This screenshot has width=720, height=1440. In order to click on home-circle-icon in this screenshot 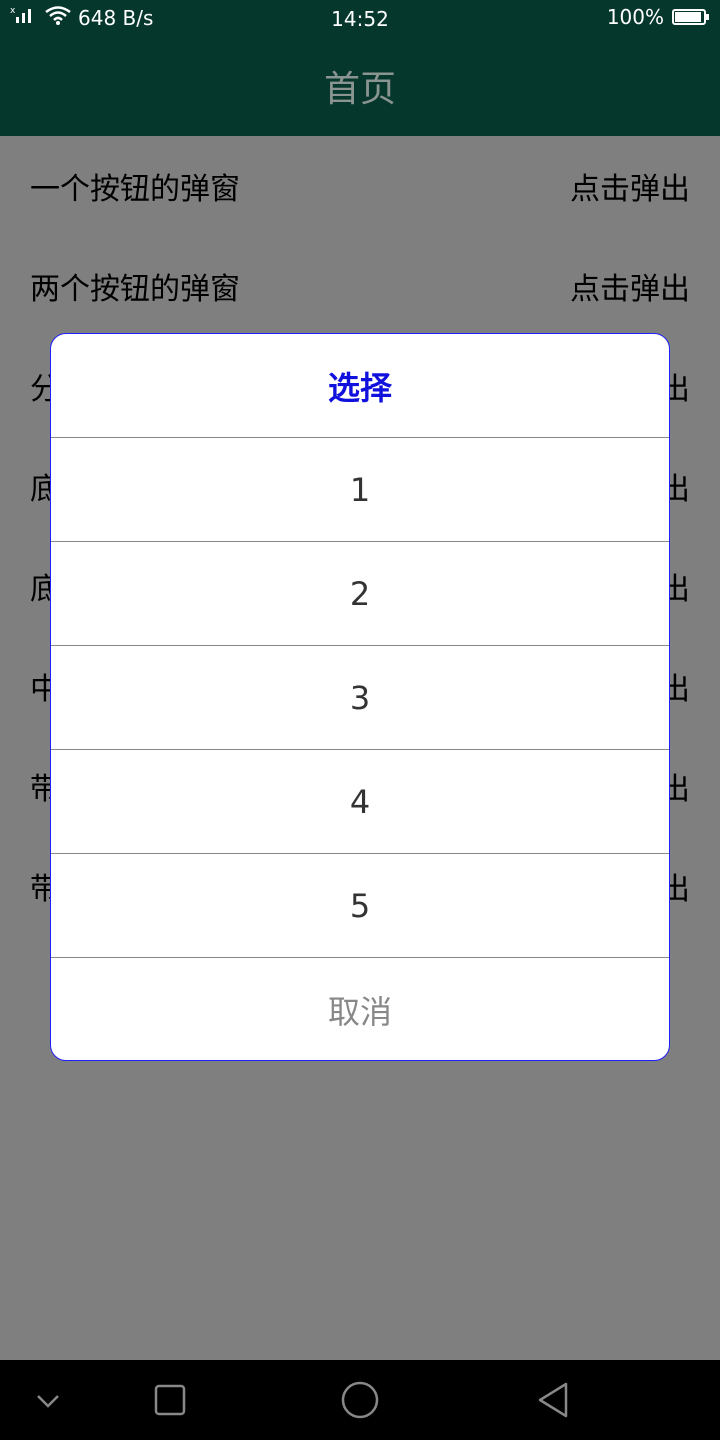, I will do `click(360, 1400)`.